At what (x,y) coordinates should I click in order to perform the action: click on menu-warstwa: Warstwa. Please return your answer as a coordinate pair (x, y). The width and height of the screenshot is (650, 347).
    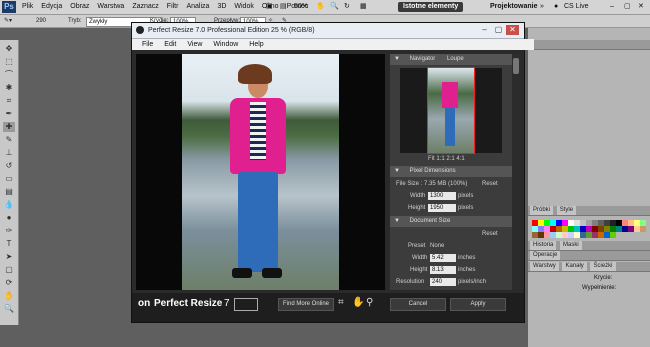
    Looking at the image, I should click on (110, 7).